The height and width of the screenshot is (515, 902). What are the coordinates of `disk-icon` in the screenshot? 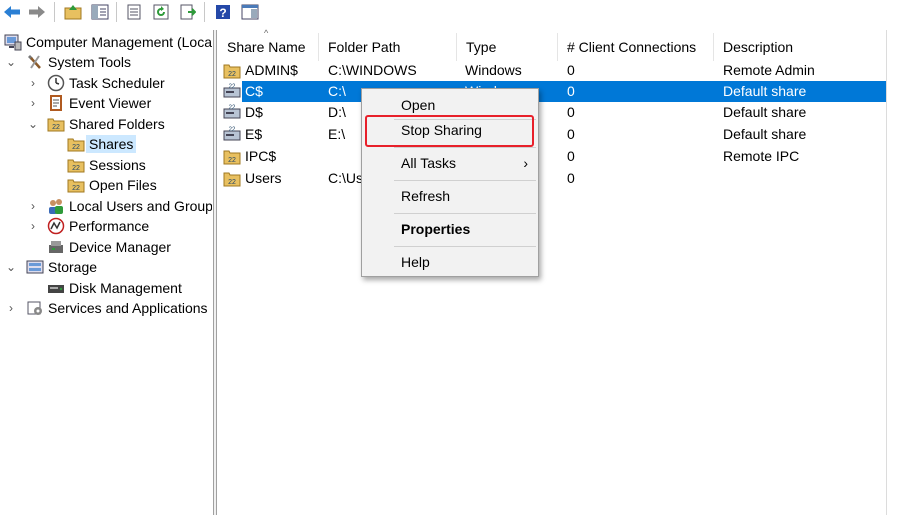 It's located at (56, 288).